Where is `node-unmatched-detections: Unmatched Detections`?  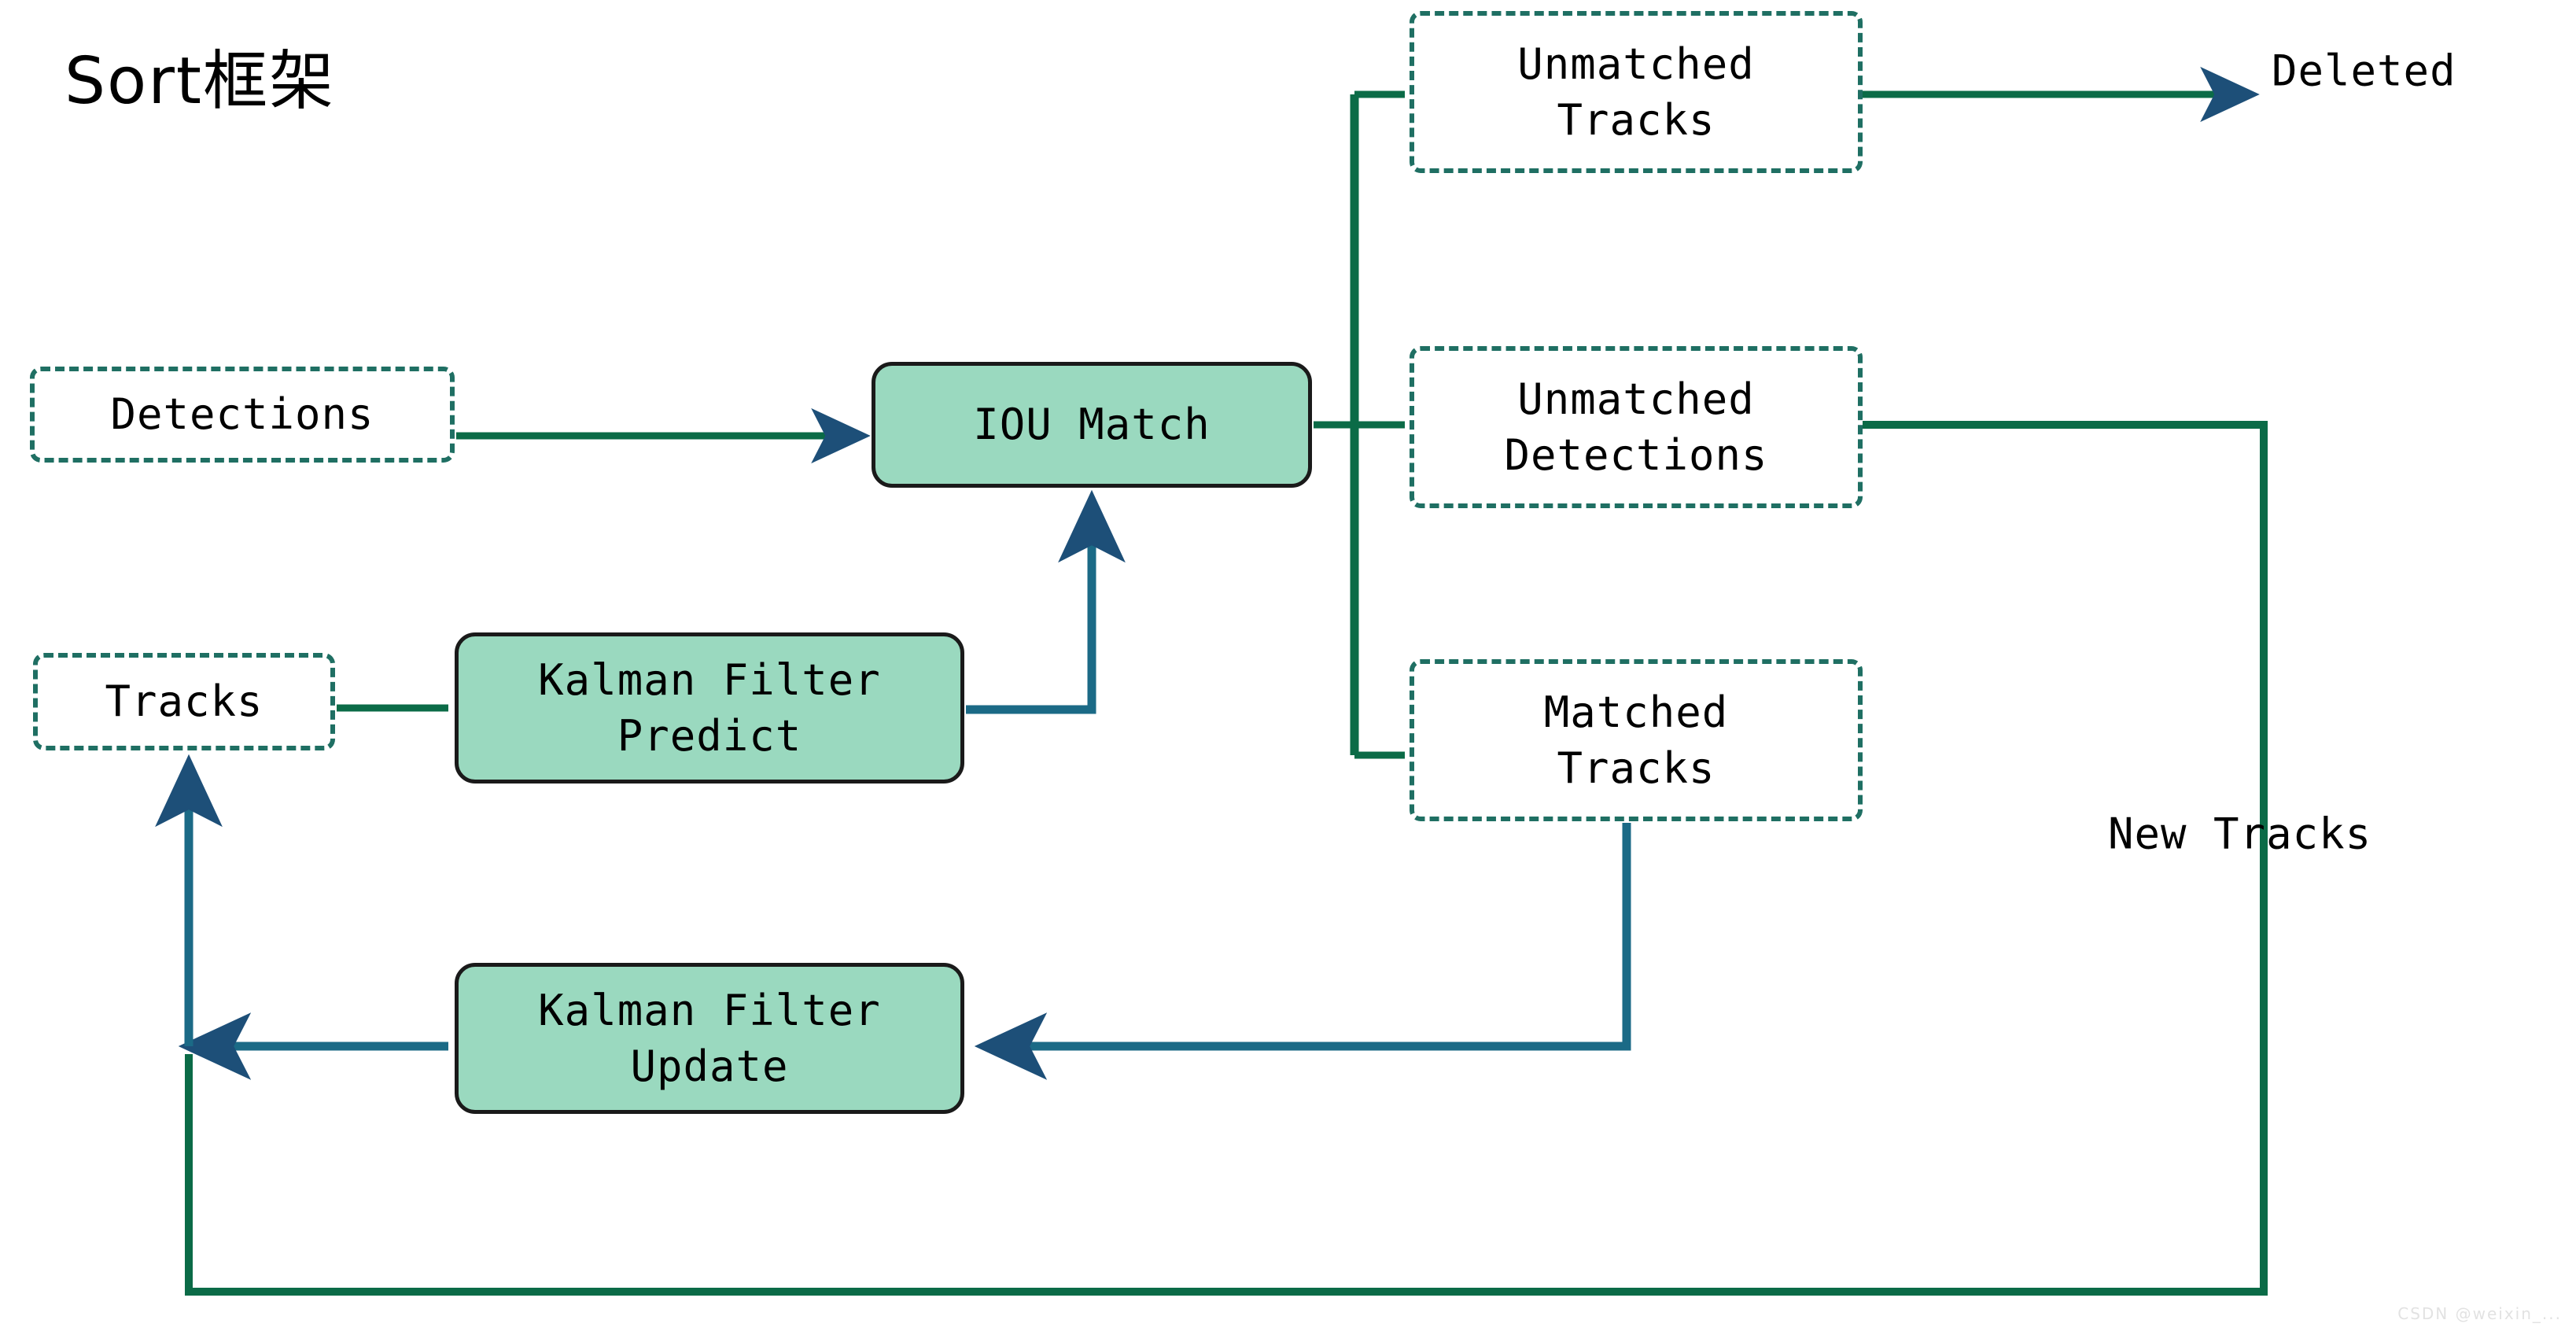 node-unmatched-detections: Unmatched Detections is located at coordinates (1636, 427).